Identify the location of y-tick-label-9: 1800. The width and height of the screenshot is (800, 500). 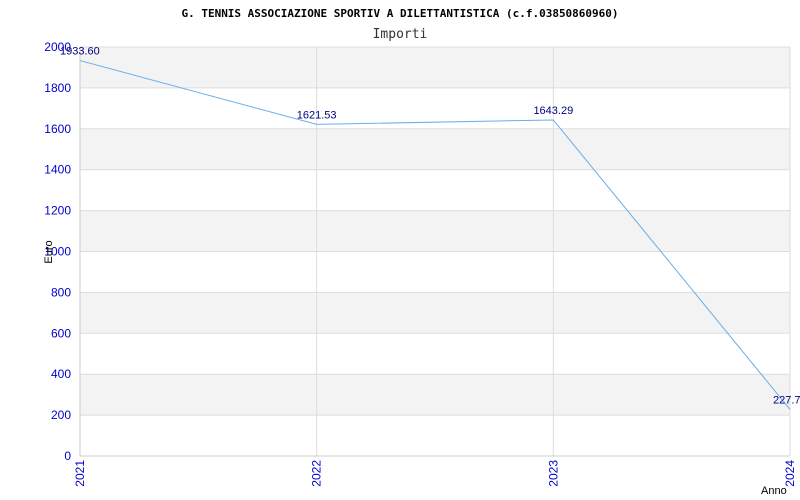
(57, 88).